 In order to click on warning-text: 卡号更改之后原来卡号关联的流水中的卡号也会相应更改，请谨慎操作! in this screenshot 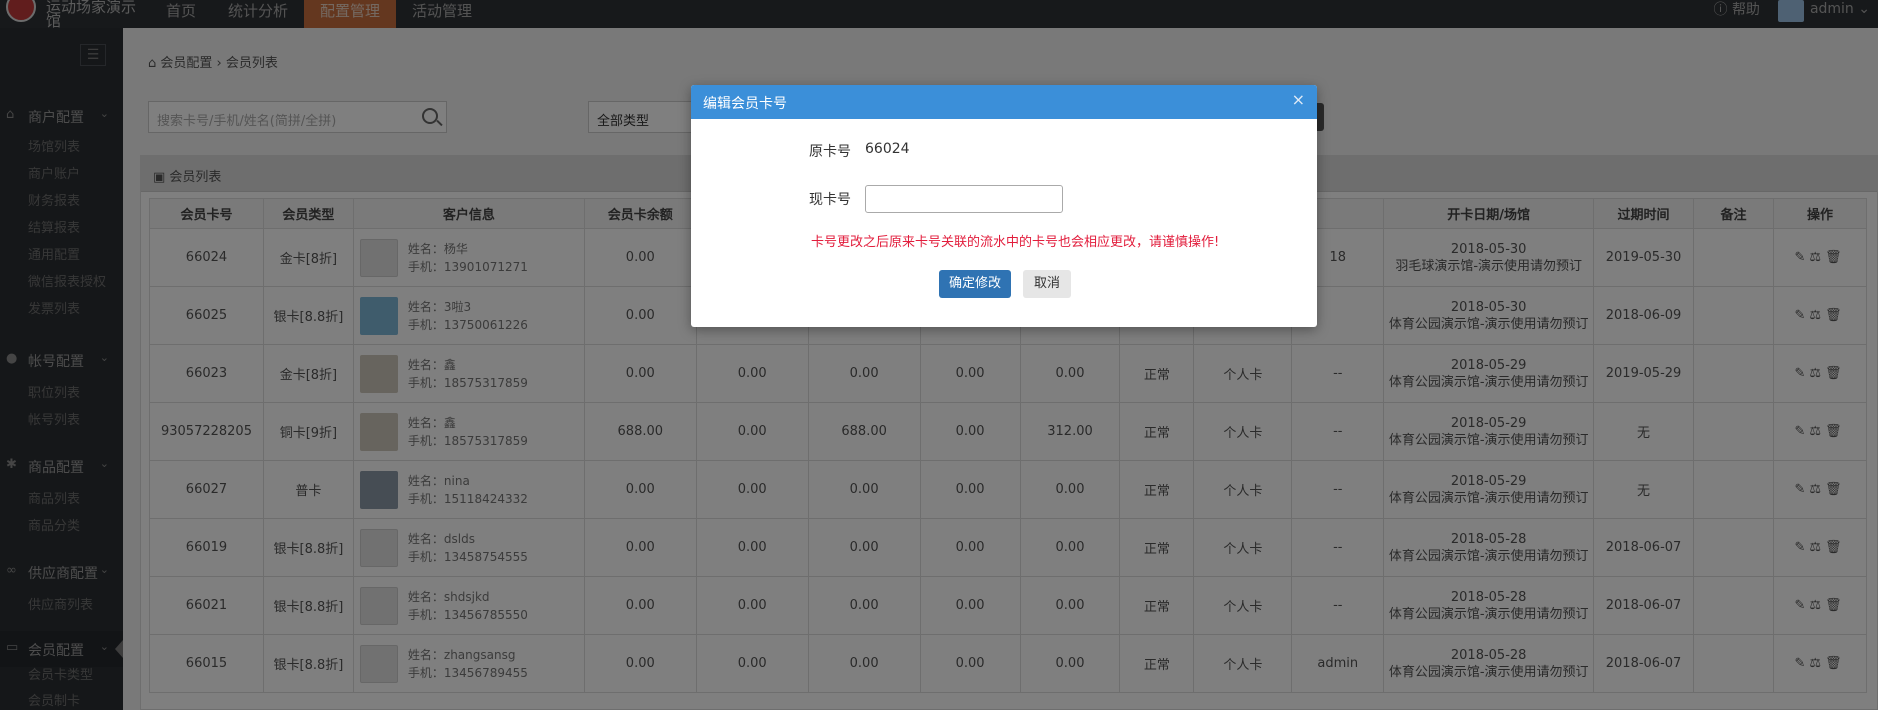, I will do `click(1015, 242)`.